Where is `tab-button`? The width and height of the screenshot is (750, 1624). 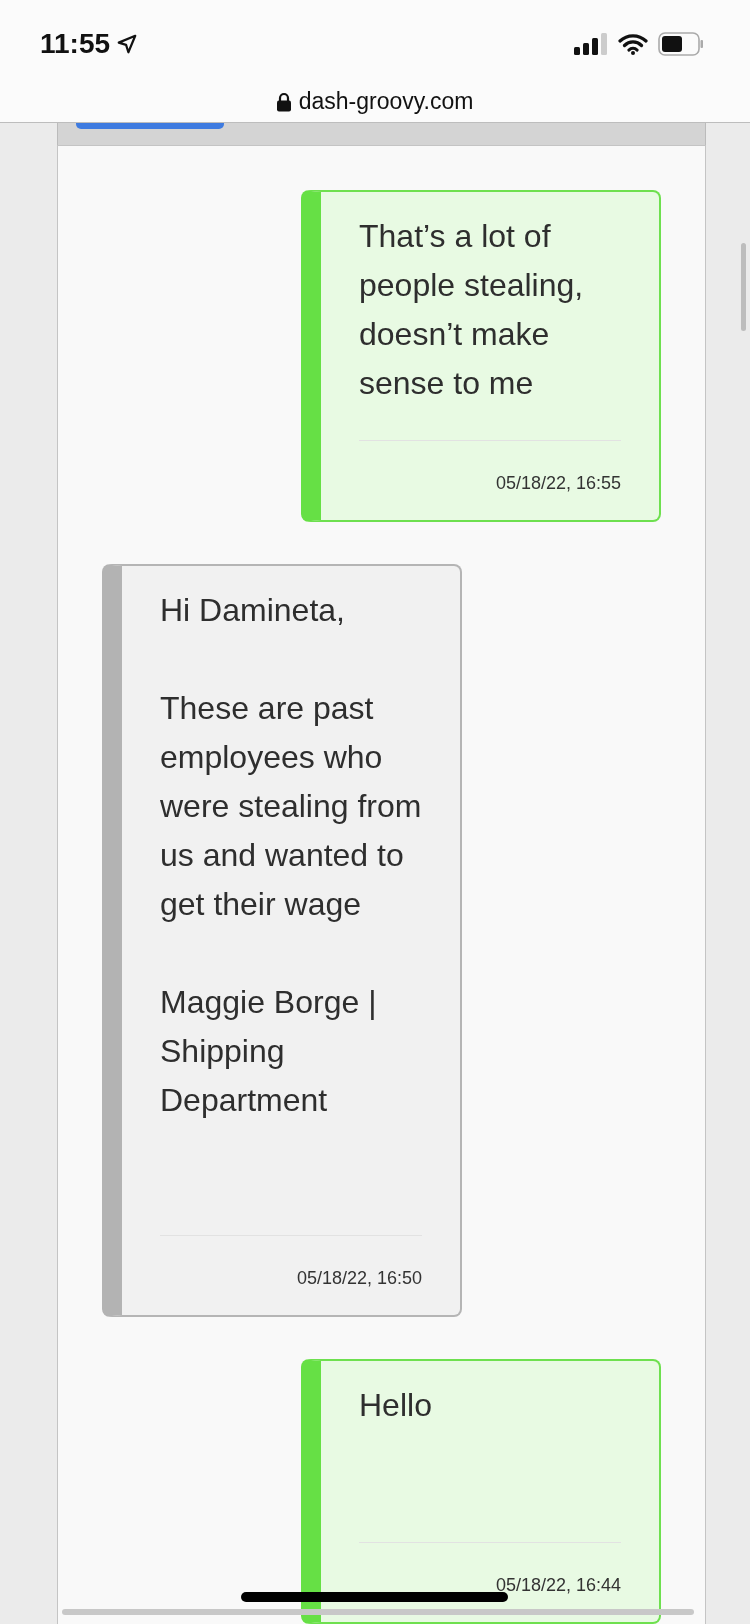
tab-button is located at coordinates (150, 126).